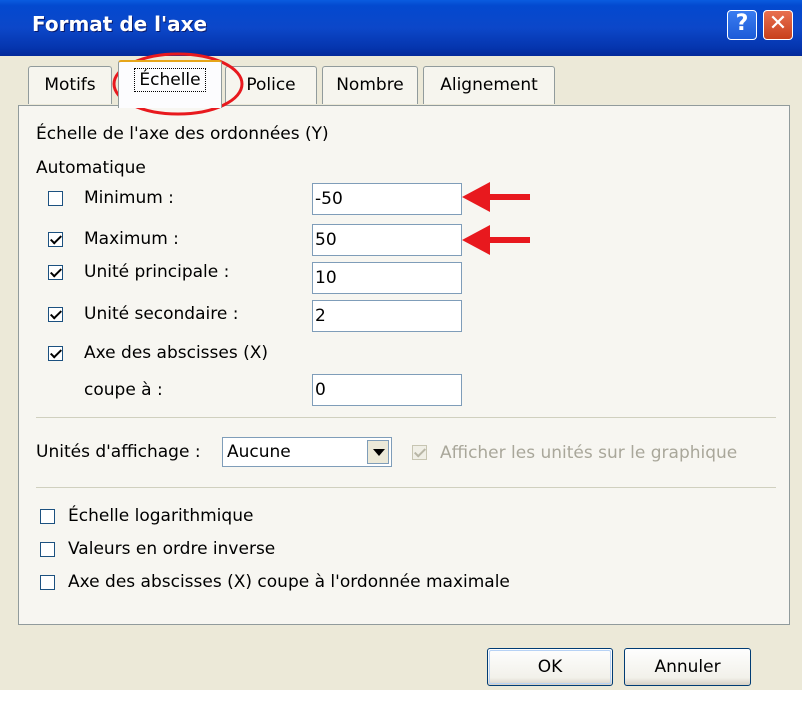  What do you see at coordinates (687, 667) in the screenshot?
I see `cancel-button: Annuler` at bounding box center [687, 667].